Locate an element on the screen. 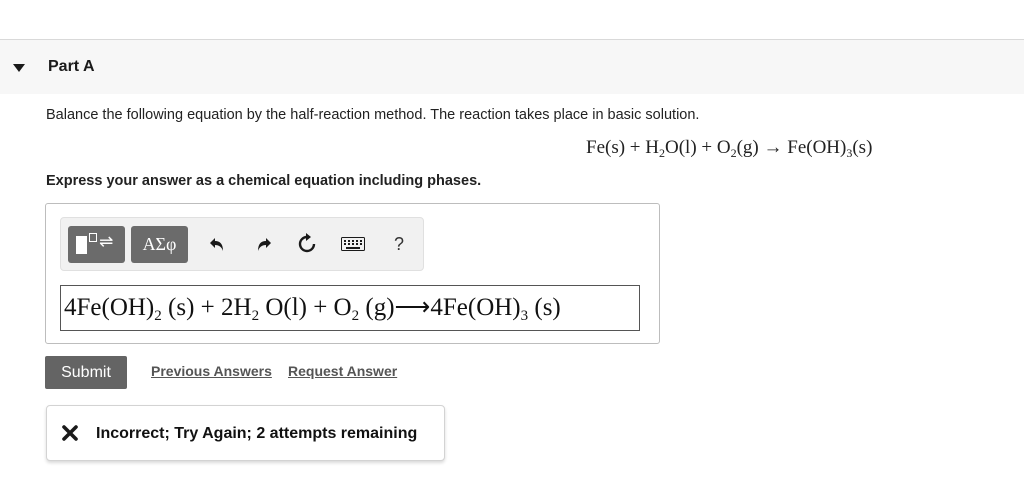 The height and width of the screenshot is (498, 1024). collapse-arrow-icon is located at coordinates (19, 68).